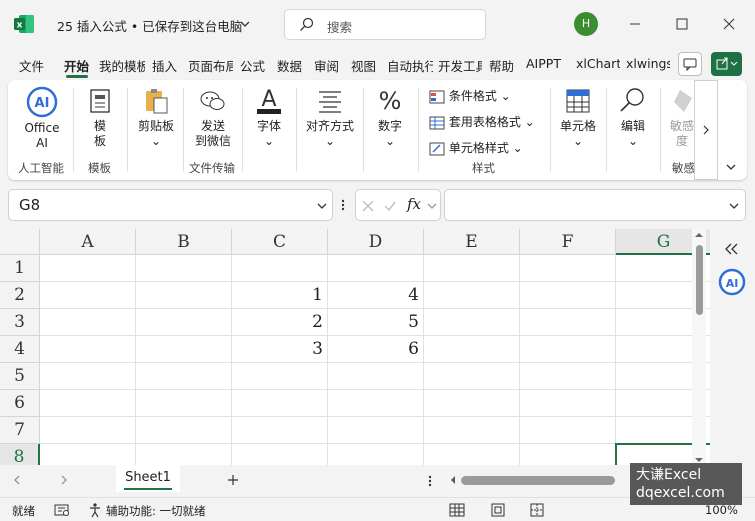 The height and width of the screenshot is (521, 755). I want to click on cell-a8, so click(88, 454).